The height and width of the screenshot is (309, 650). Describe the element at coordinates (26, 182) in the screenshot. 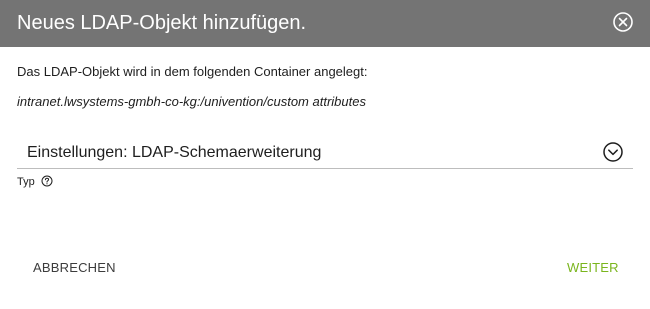

I see `type-field-label: Typ` at that location.